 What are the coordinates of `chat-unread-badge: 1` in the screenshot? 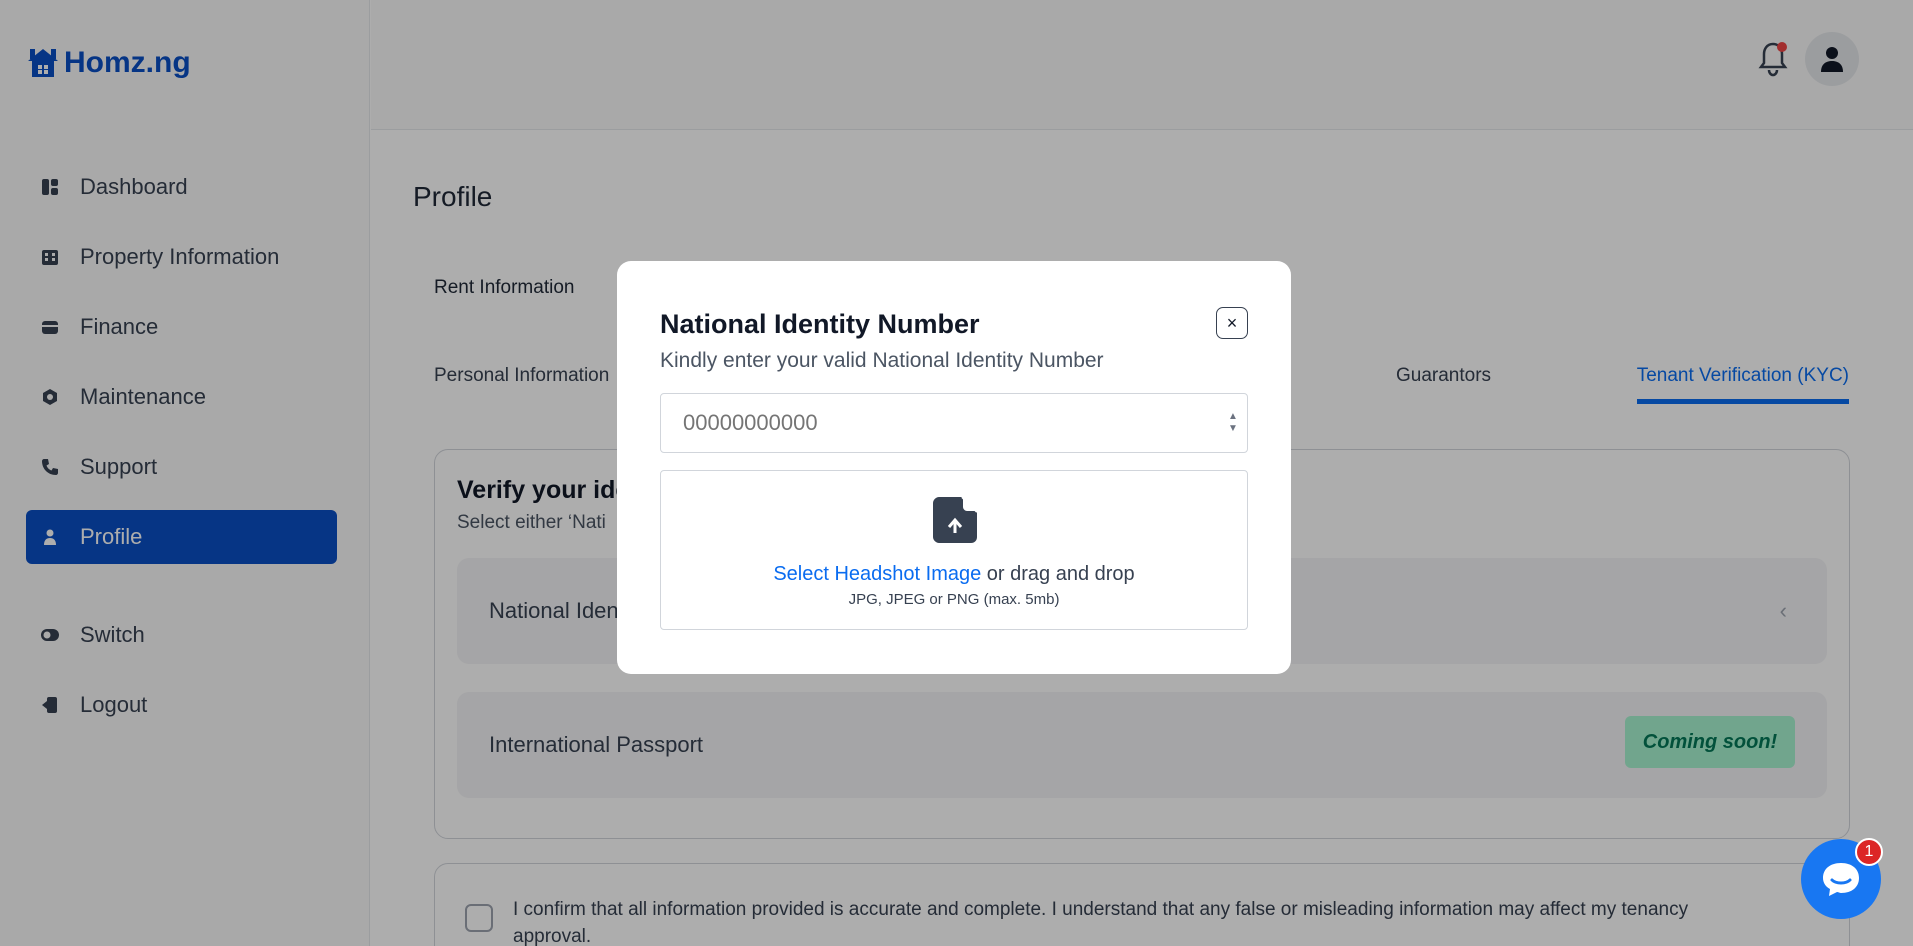 It's located at (1869, 852).